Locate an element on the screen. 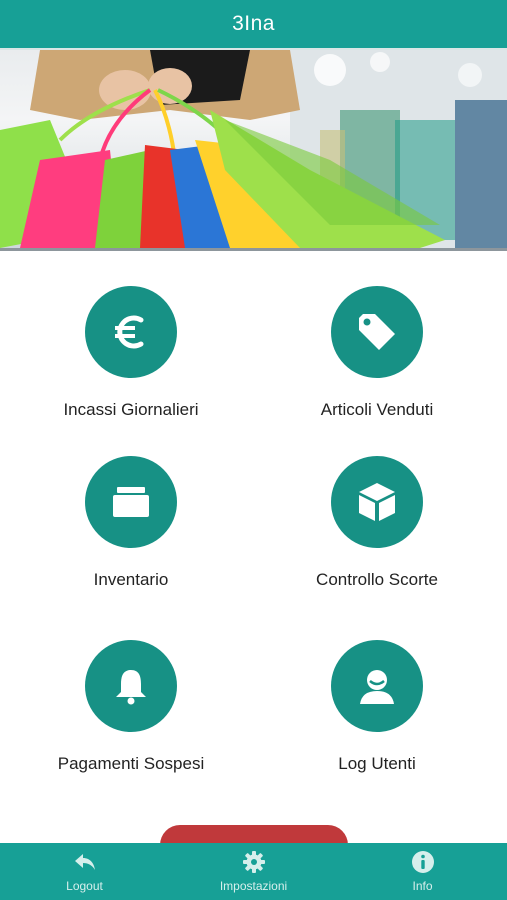 The height and width of the screenshot is (900, 507). nav-info: Info is located at coordinates (422, 871).